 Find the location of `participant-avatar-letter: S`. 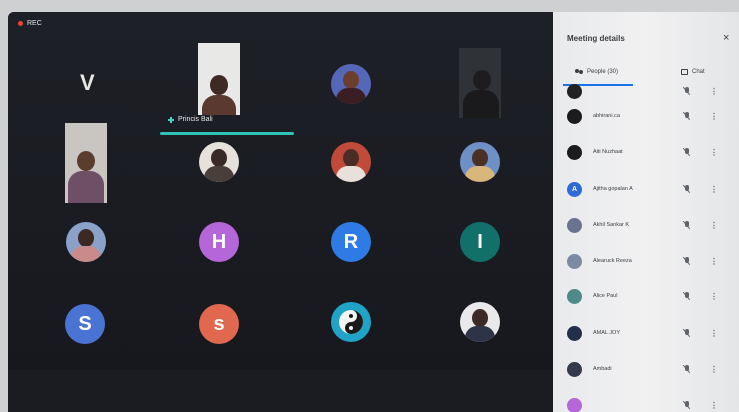

participant-avatar-letter: S is located at coordinates (85, 324).